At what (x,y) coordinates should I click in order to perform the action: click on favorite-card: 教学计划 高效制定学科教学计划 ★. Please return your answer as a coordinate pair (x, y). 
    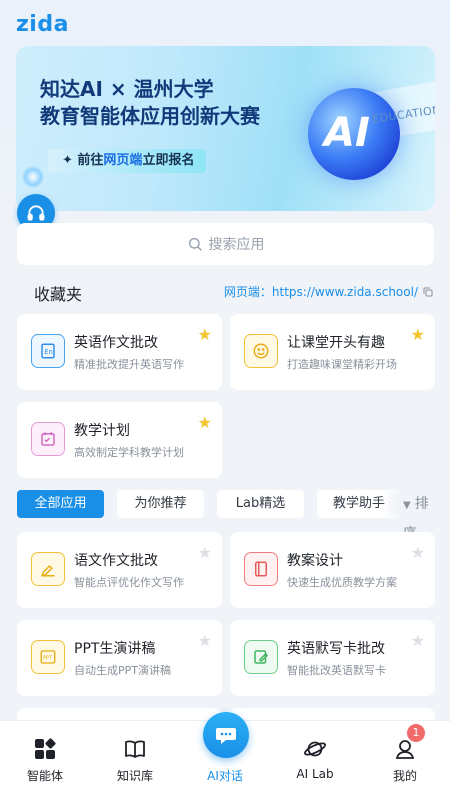
    Looking at the image, I should click on (119, 440).